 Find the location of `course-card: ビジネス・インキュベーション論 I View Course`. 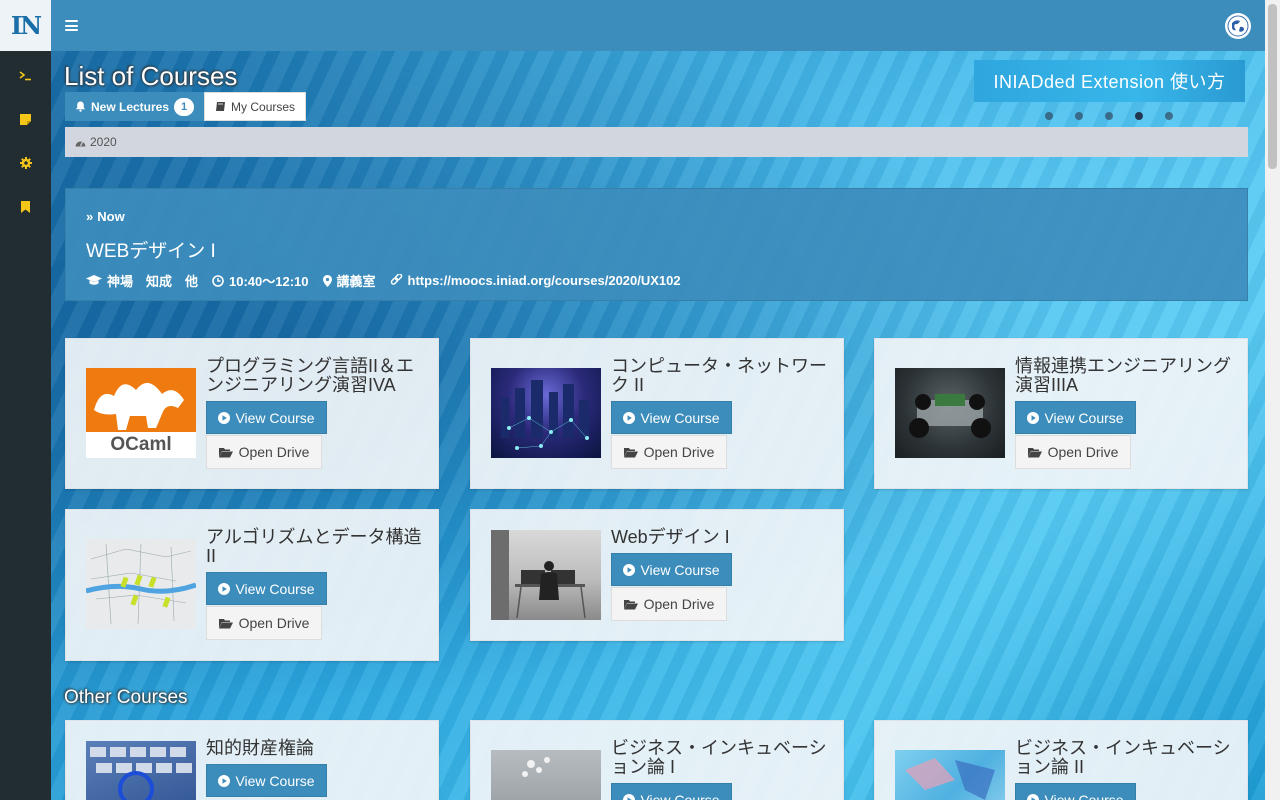

course-card: ビジネス・インキュベーション論 I View Course is located at coordinates (657, 760).